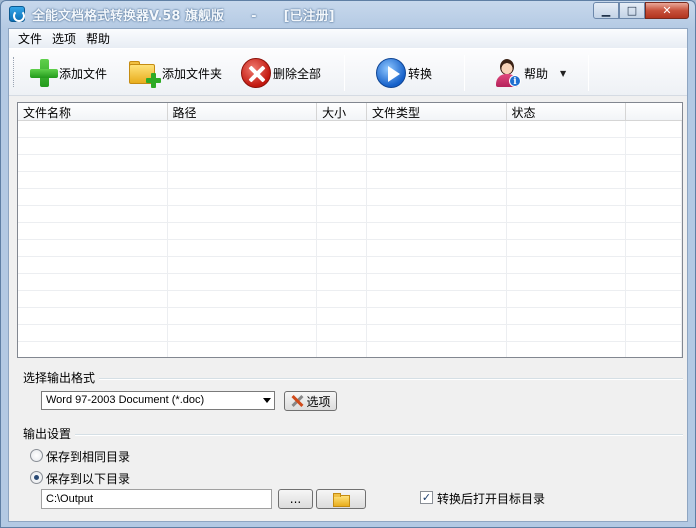 The image size is (696, 528). What do you see at coordinates (125, 400) in the screenshot?
I see `output-format-value: Word 97-2003 Document (*.doc)` at bounding box center [125, 400].